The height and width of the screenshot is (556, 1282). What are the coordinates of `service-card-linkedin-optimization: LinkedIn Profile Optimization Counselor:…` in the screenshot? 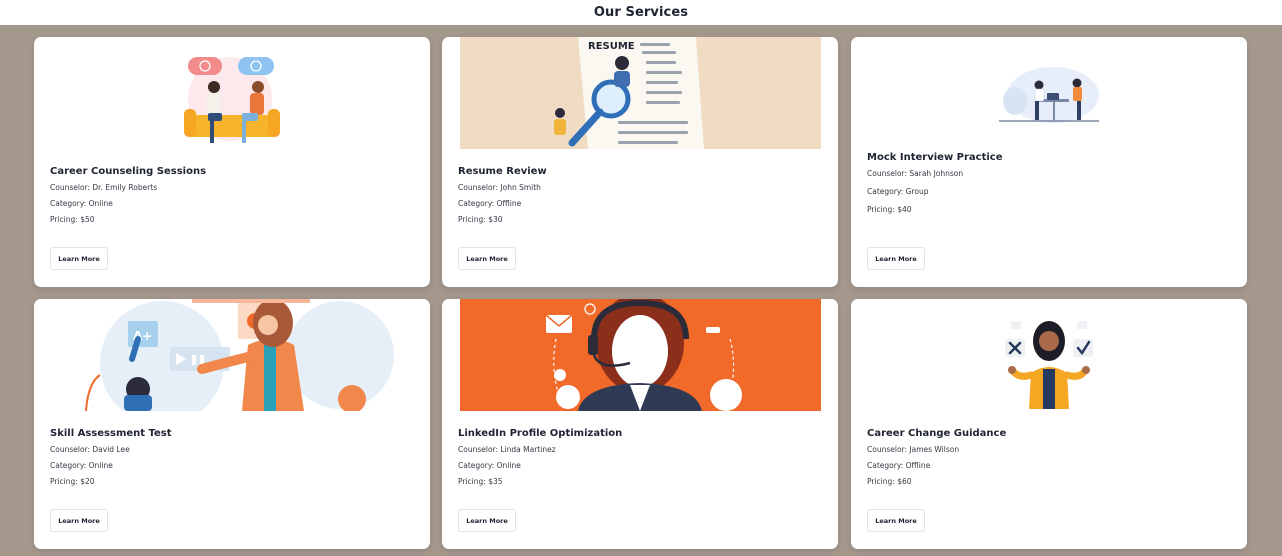 It's located at (640, 424).